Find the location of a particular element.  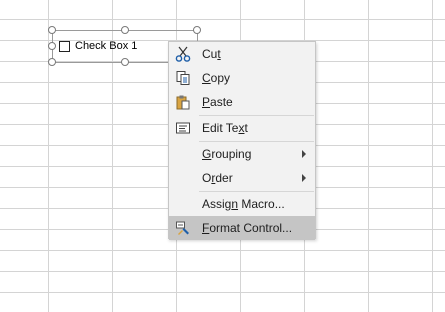

menu-item-copy: Copy is located at coordinates (242, 78).